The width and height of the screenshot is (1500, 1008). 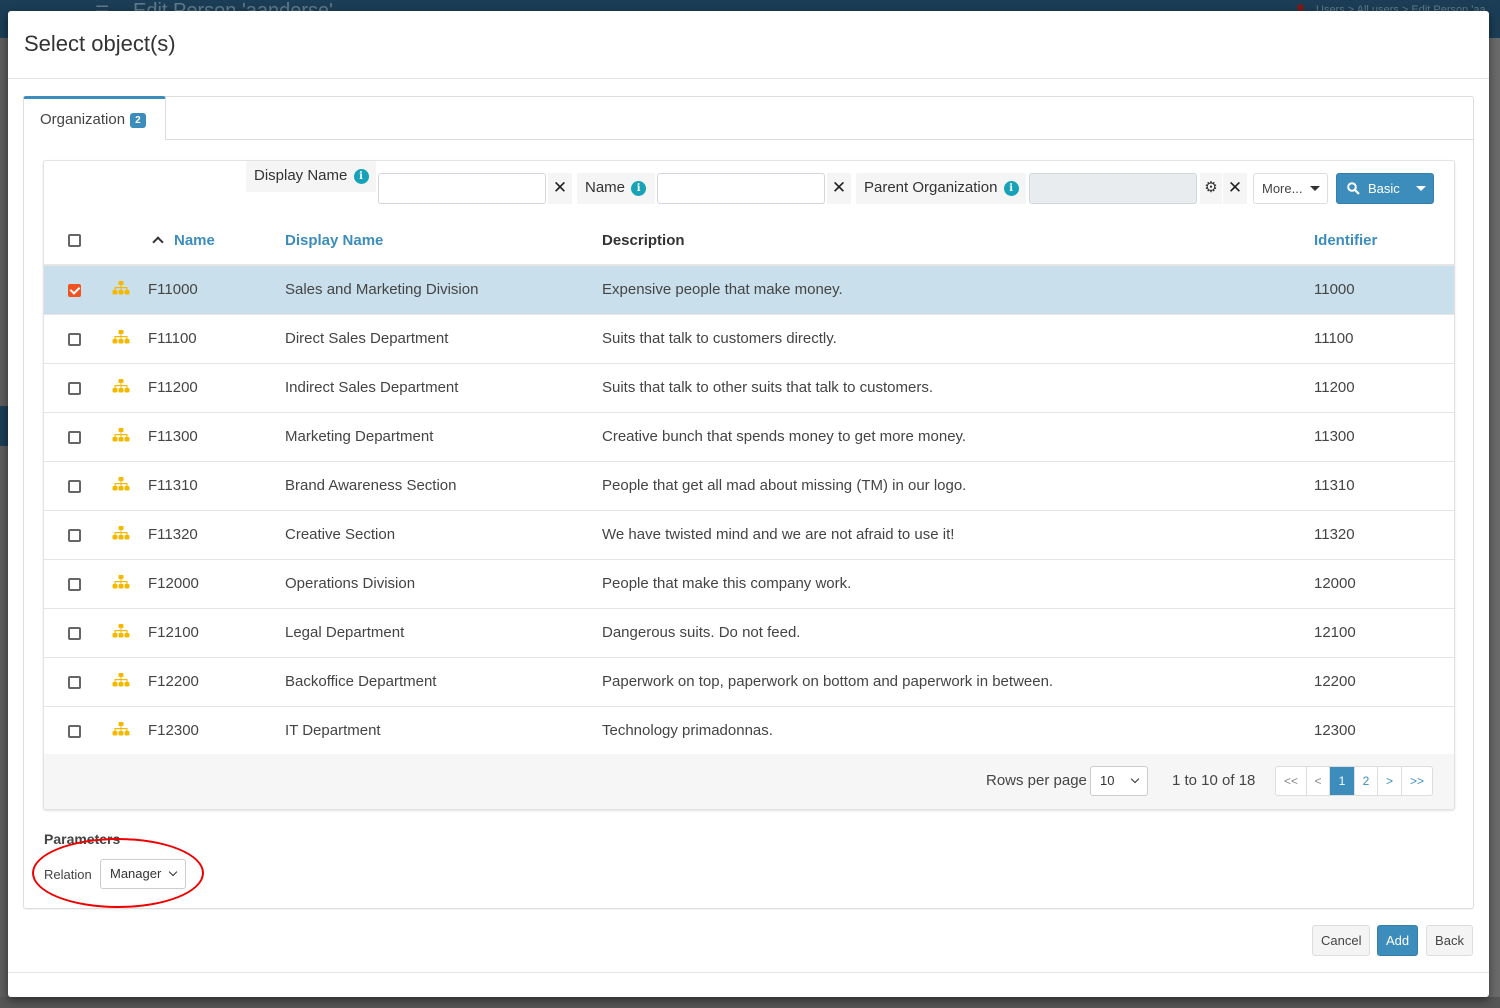 I want to click on chevron-down-icon, so click(x=173, y=872).